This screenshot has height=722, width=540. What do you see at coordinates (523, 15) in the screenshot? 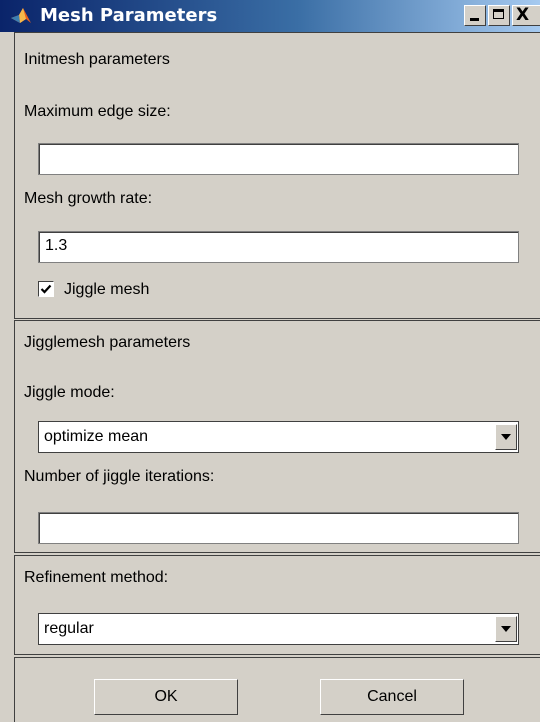
I see `close-icon: X` at bounding box center [523, 15].